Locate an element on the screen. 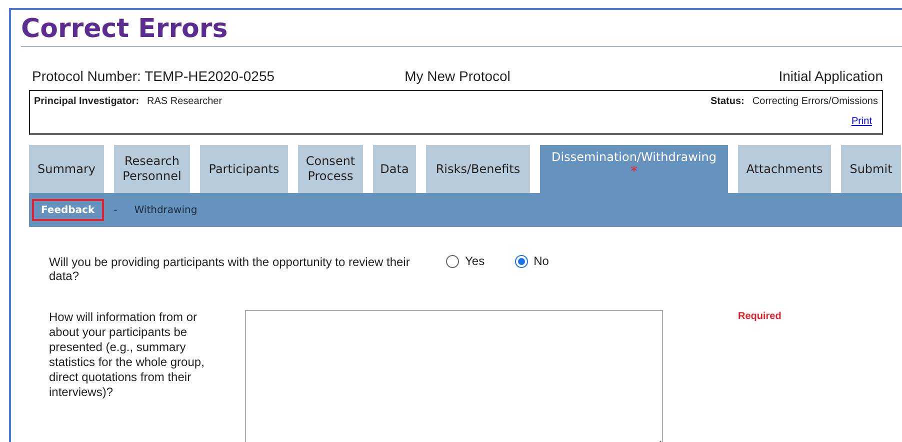 The image size is (902, 442). protocol-type: Initial Application is located at coordinates (830, 76).